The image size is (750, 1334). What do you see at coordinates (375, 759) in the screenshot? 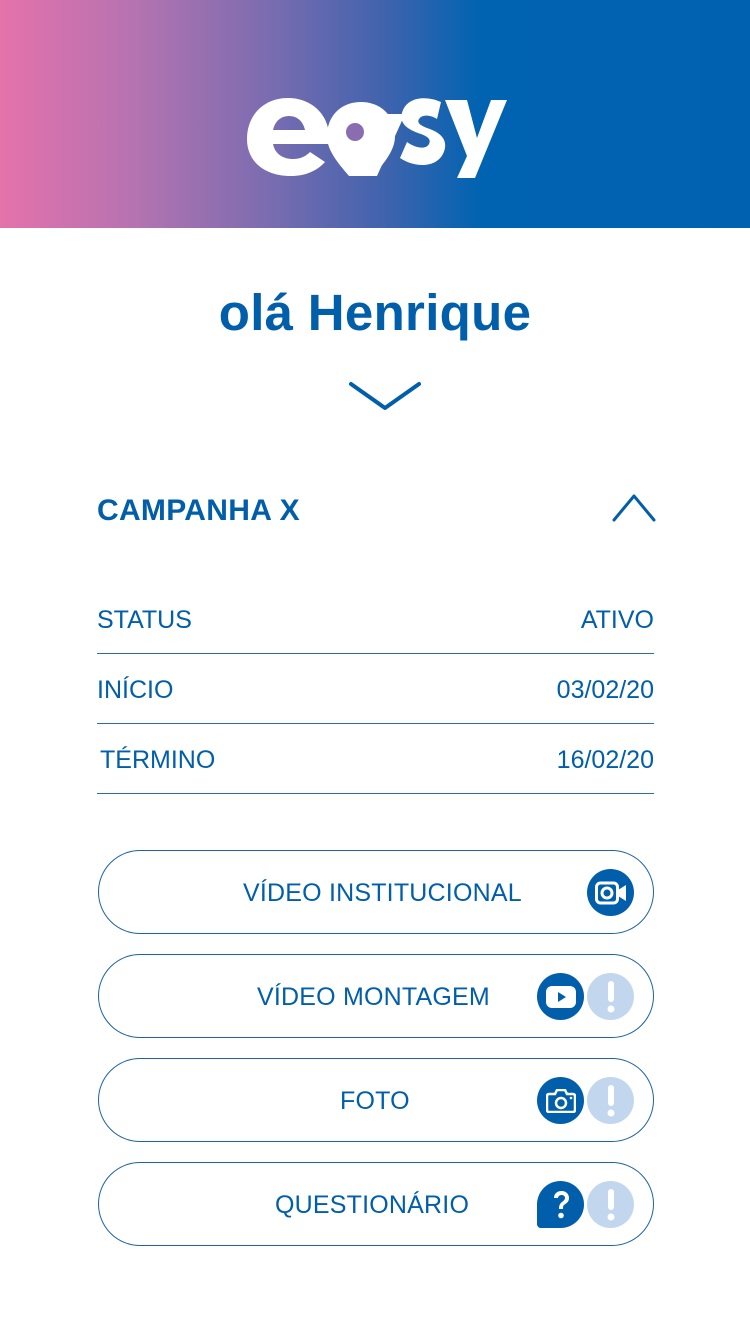
I see `info-row-end: TÉRMINO 16/02/20` at bounding box center [375, 759].